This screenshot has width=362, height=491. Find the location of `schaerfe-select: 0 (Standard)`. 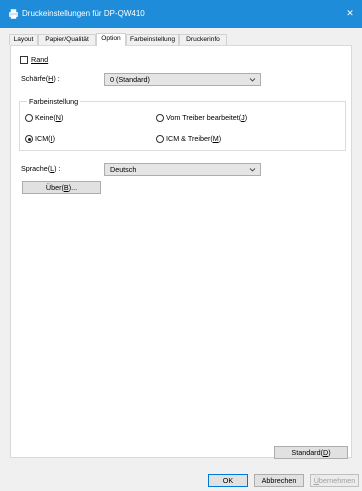

schaerfe-select: 0 (Standard) is located at coordinates (182, 79).